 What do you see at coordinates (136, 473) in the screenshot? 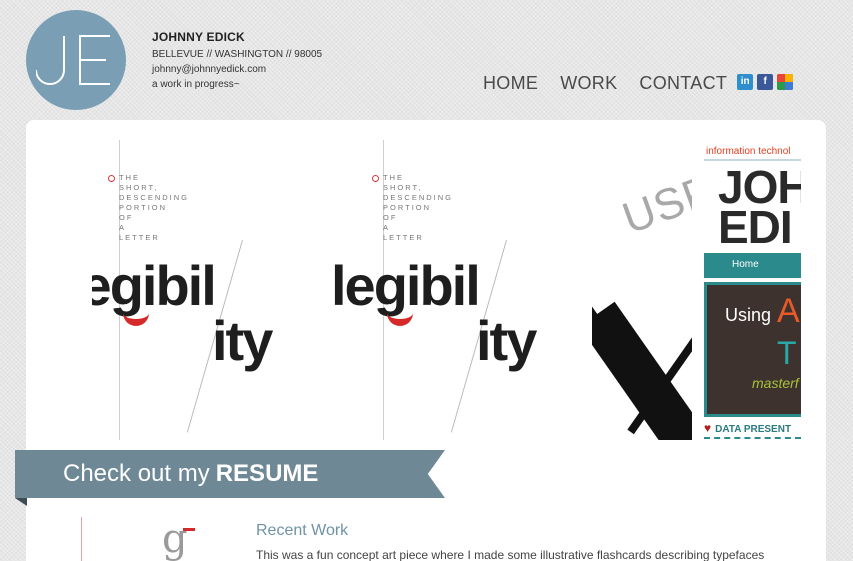
I see `resume-banner-prefix: Check out my` at bounding box center [136, 473].